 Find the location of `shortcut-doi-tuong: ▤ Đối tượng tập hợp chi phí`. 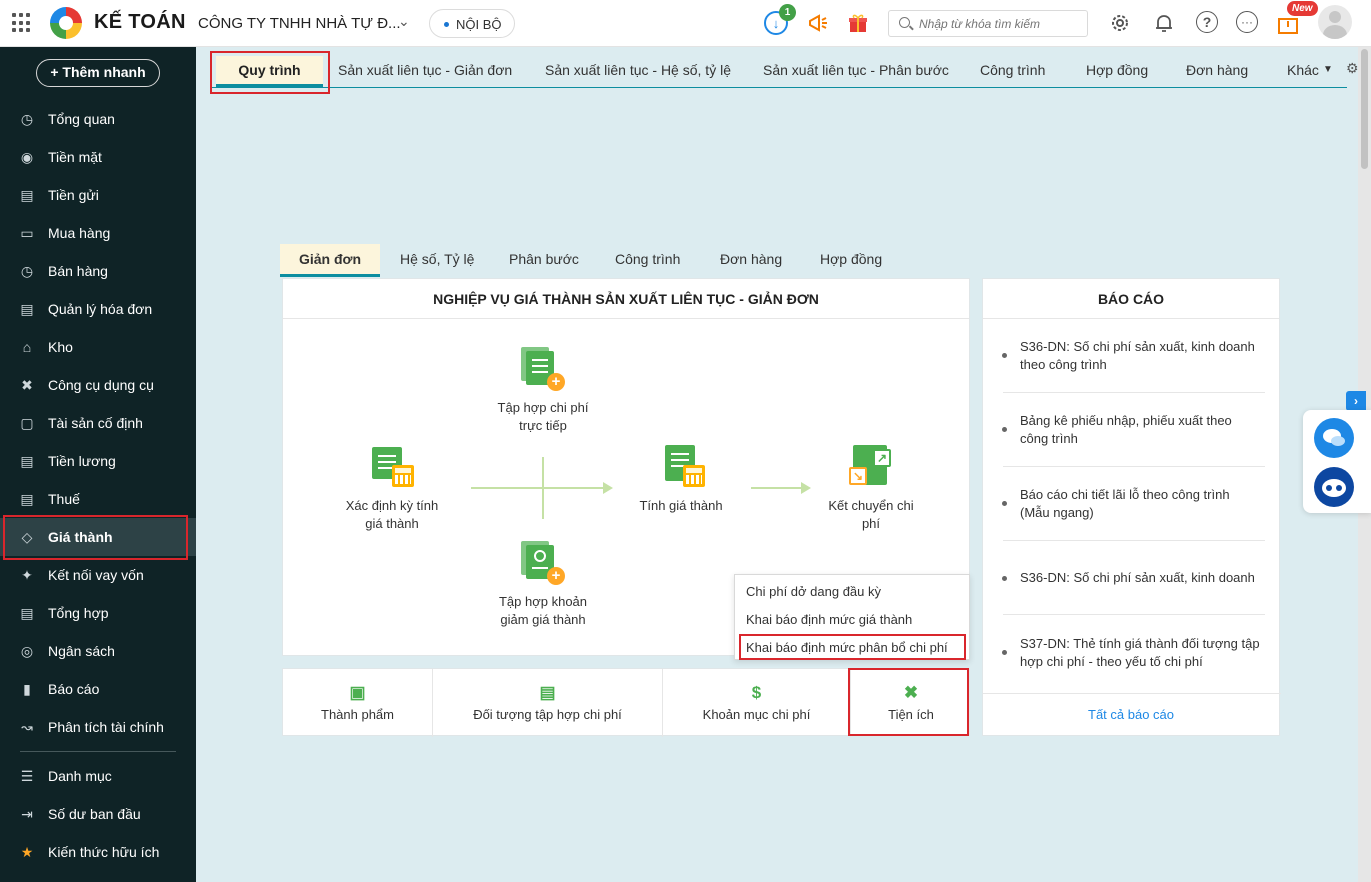

shortcut-doi-tuong: ▤ Đối tượng tập hợp chi phí is located at coordinates (548, 703).